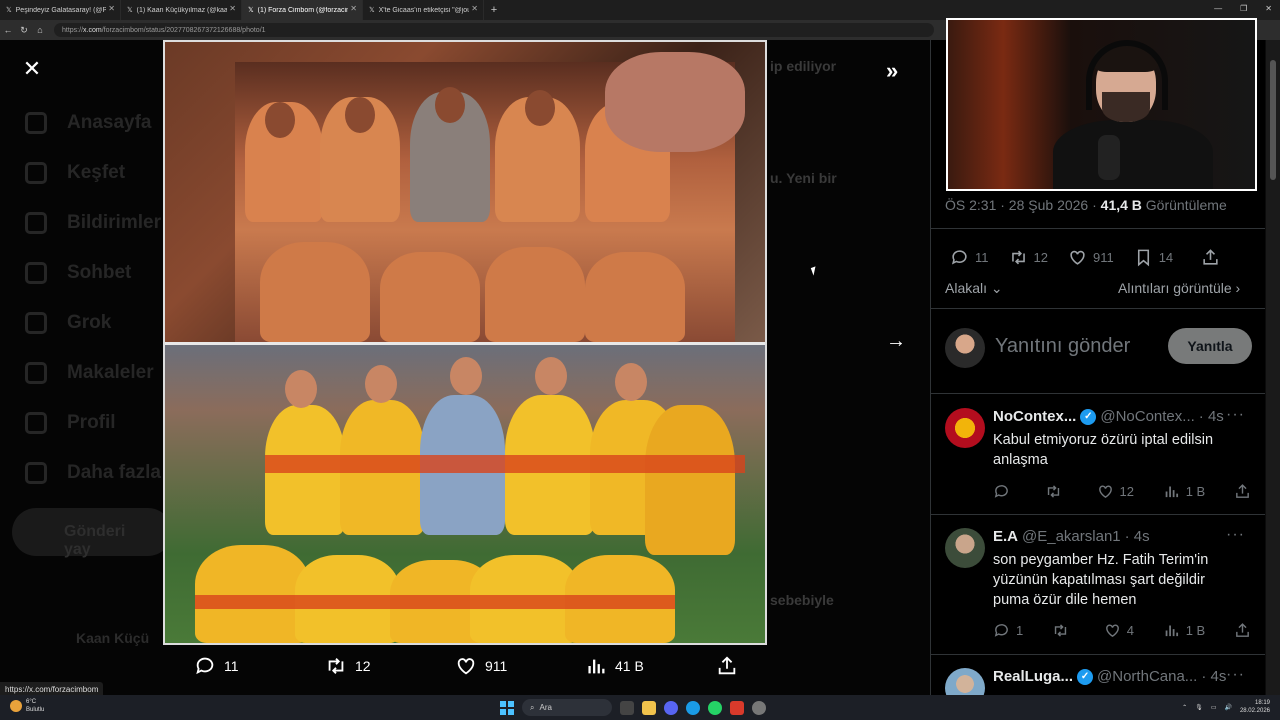  I want to click on view-quotes-link: Alıntıları görüntüle ›, so click(1179, 288).